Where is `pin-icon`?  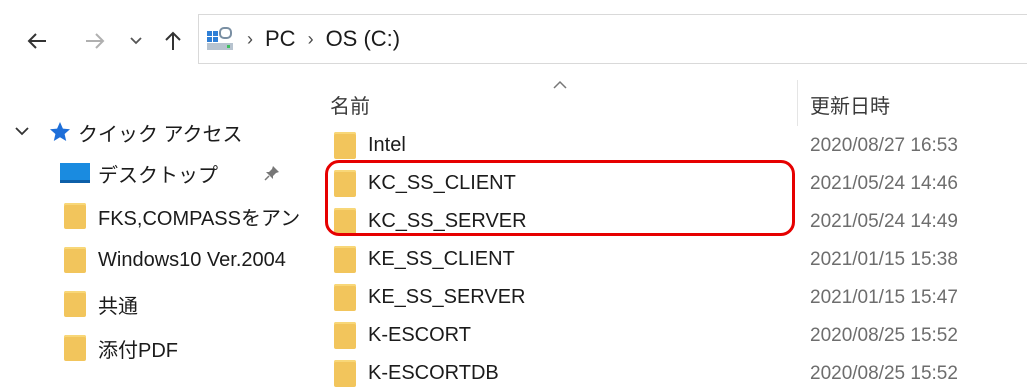
pin-icon is located at coordinates (272, 173).